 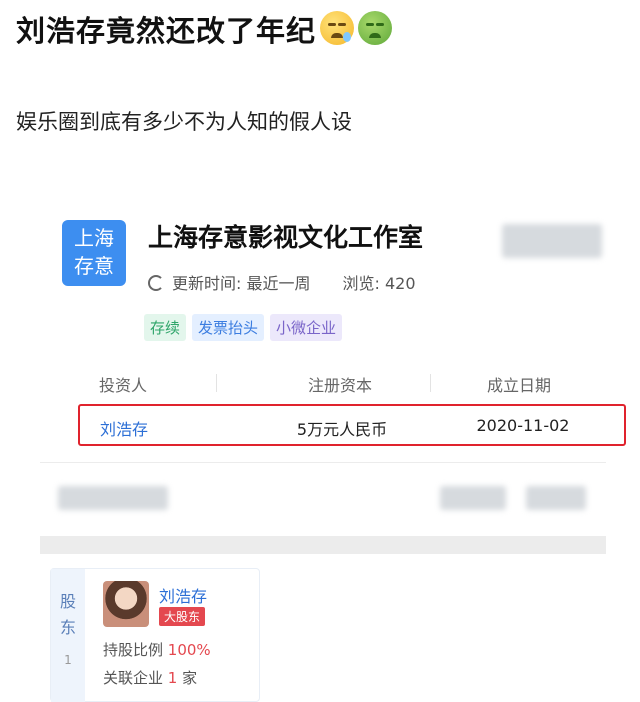 I want to click on company-logo: 上海 存意, so click(x=94, y=253).